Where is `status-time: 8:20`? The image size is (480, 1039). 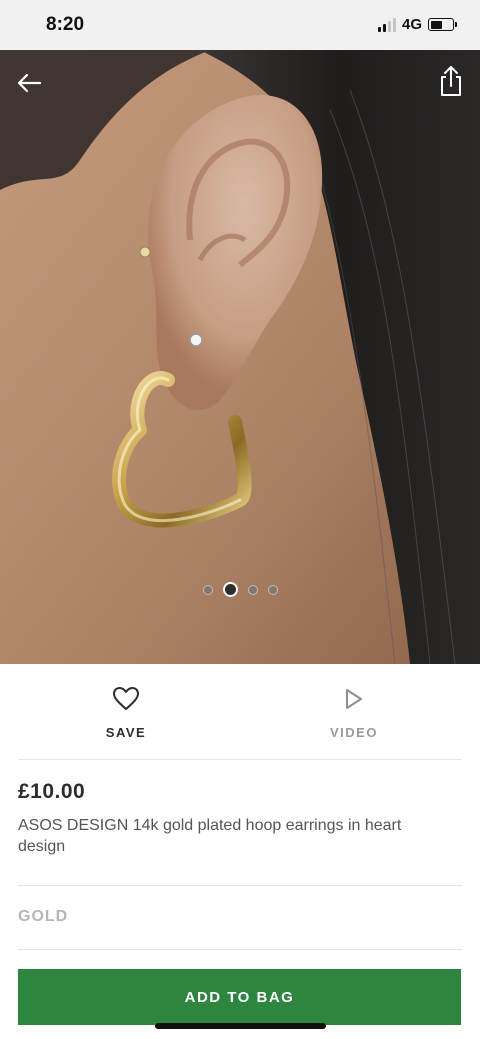 status-time: 8:20 is located at coordinates (65, 24).